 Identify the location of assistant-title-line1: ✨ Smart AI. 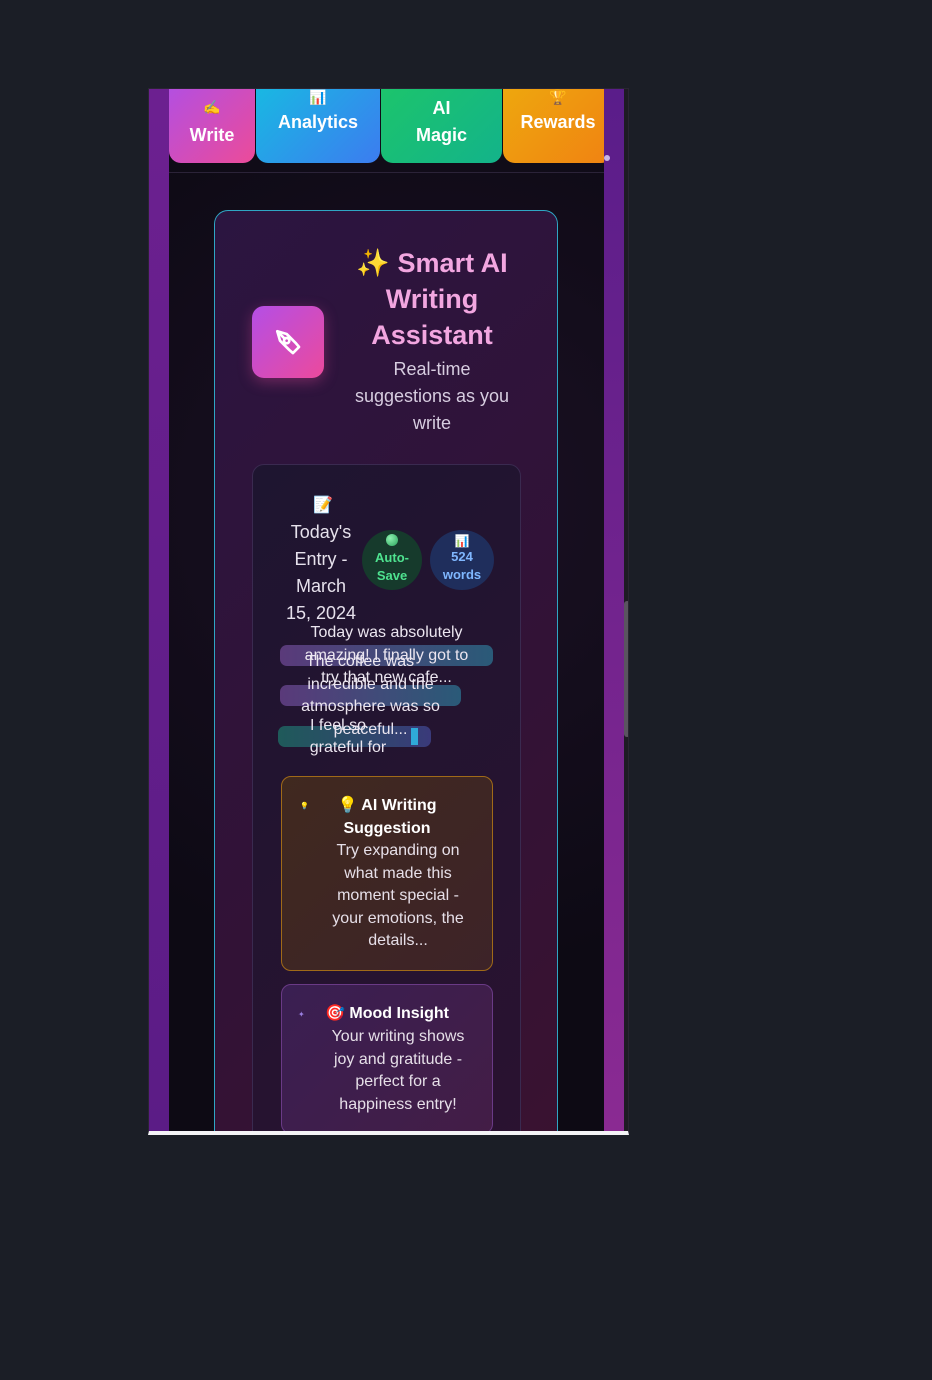
(432, 263).